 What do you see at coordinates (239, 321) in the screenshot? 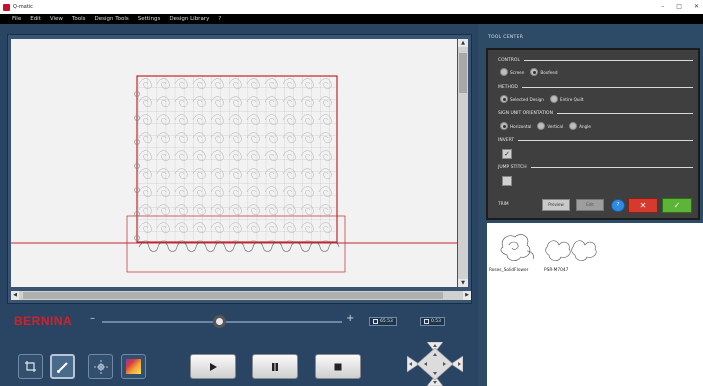
I see `zoom-bar: BERNINA – + 65.53 0.53` at bounding box center [239, 321].